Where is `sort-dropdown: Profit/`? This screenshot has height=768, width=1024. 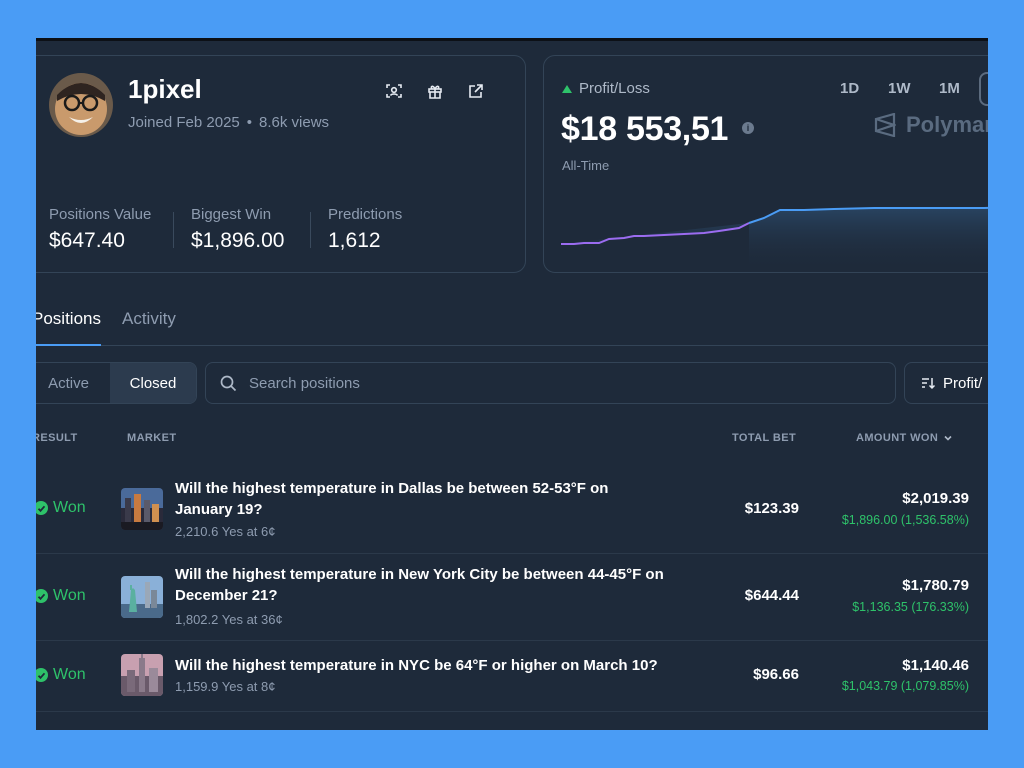
sort-dropdown: Profit/ is located at coordinates (946, 383).